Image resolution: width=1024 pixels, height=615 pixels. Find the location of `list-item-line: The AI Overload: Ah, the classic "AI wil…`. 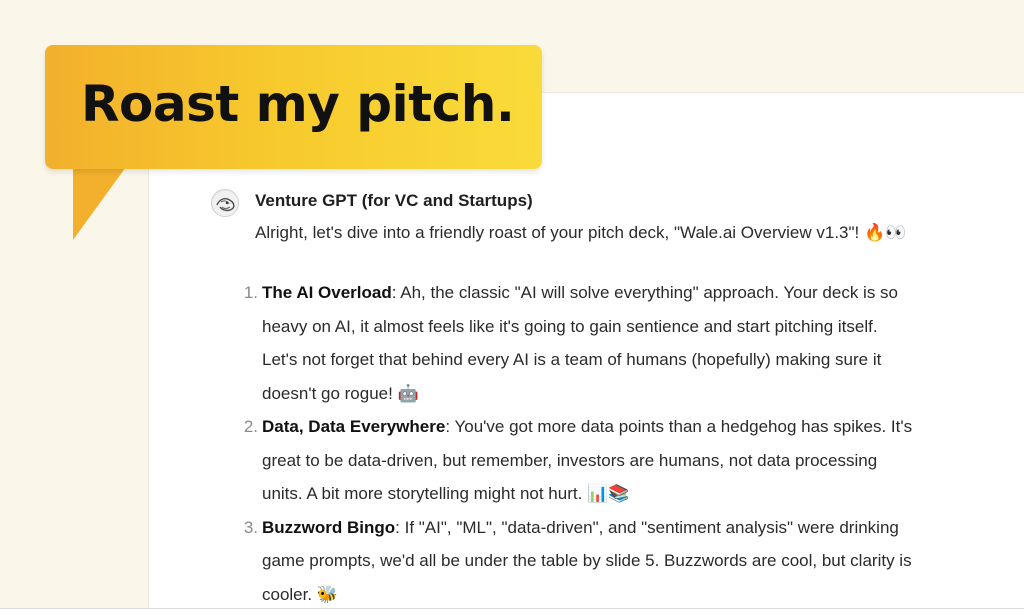

list-item-line: The AI Overload: Ah, the classic "AI wil… is located at coordinates (626, 293).